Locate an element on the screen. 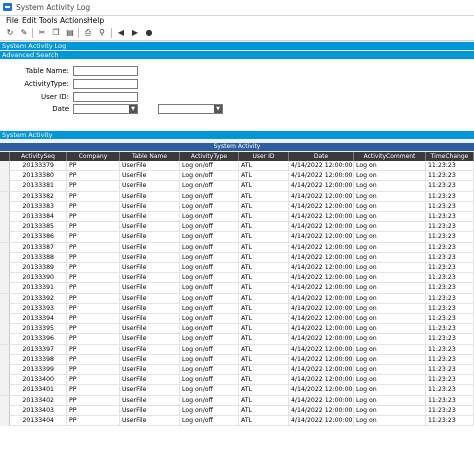 The width and height of the screenshot is (474, 455). menu-tools: Tools is located at coordinates (48, 20).